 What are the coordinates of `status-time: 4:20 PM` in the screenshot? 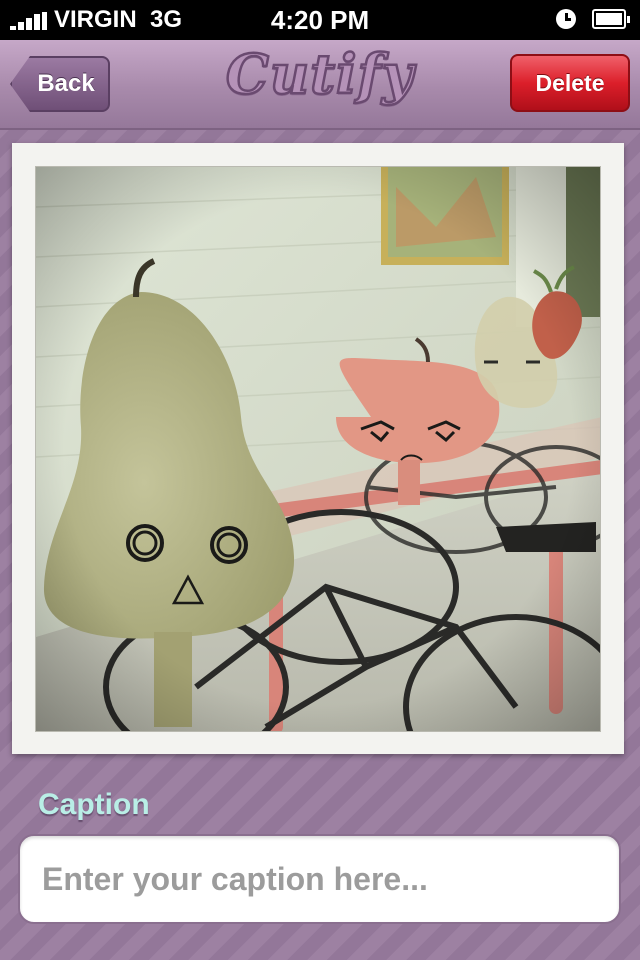 It's located at (320, 20).